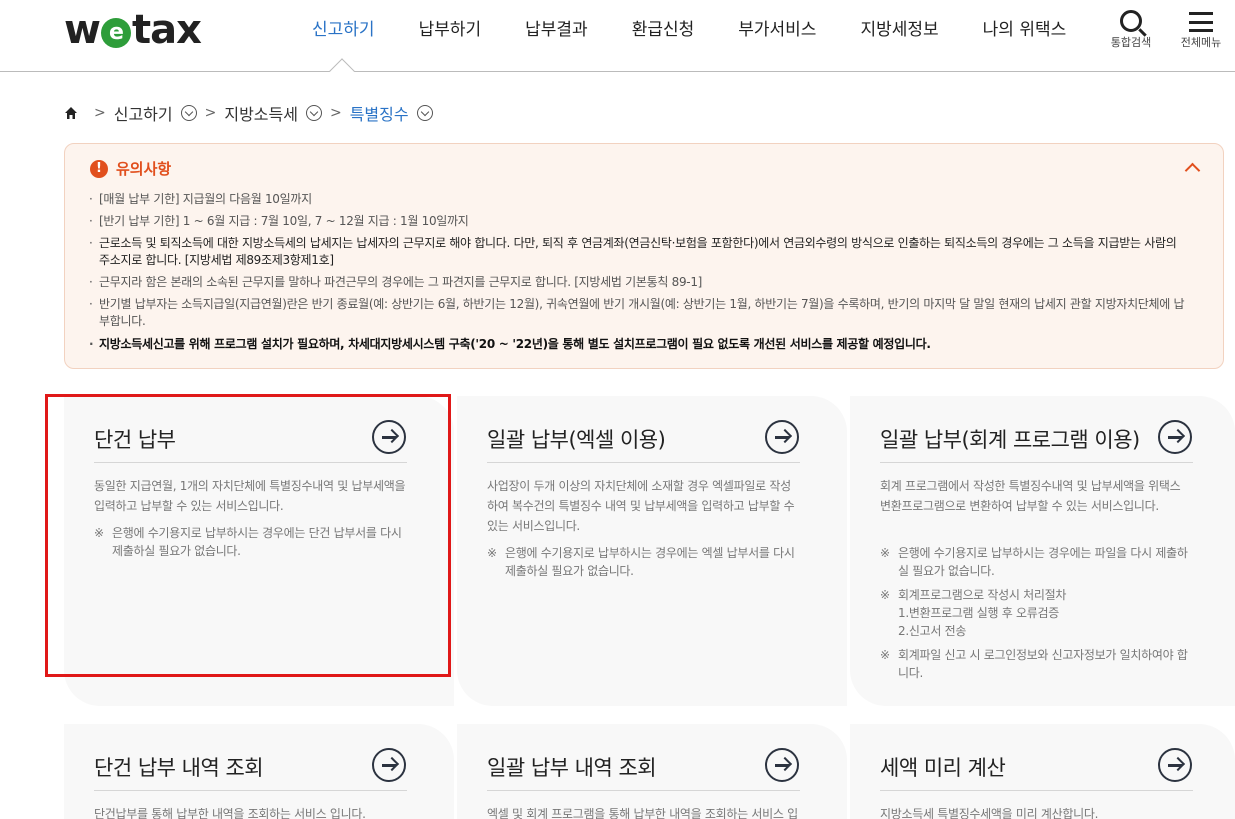  I want to click on notice-header: ! 유의사항, so click(130, 168).